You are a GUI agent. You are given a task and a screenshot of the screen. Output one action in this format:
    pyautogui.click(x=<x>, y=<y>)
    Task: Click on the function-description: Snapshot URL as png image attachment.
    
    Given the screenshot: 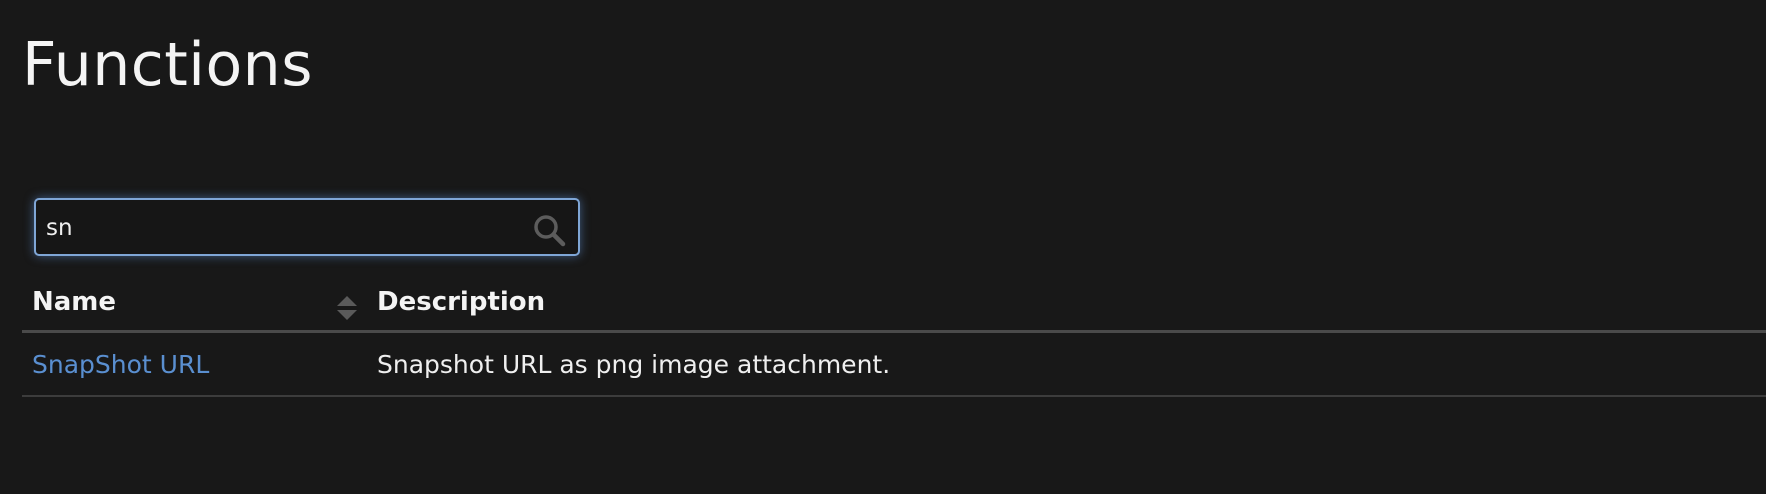 What is the action you would take?
    pyautogui.click(x=634, y=364)
    